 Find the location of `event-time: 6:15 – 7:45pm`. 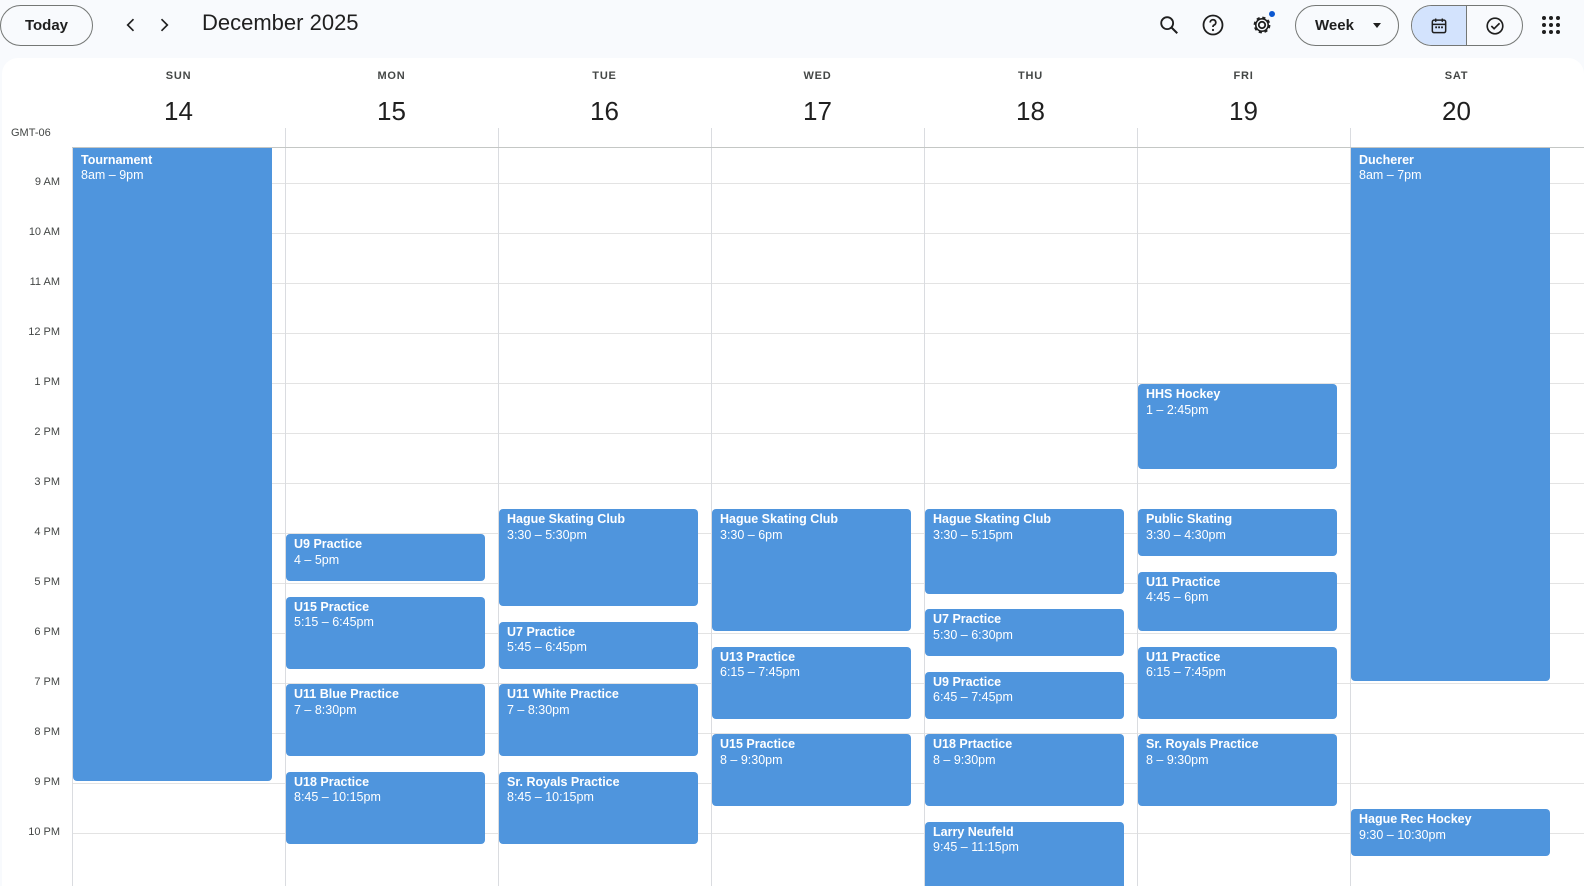

event-time: 6:15 – 7:45pm is located at coordinates (1186, 672).